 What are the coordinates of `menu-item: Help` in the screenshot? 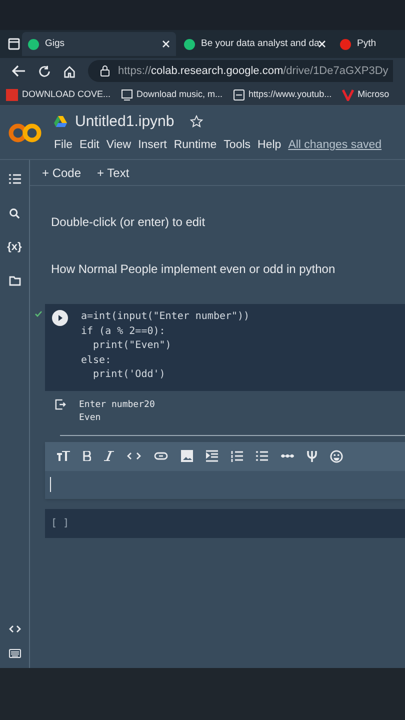 It's located at (270, 145).